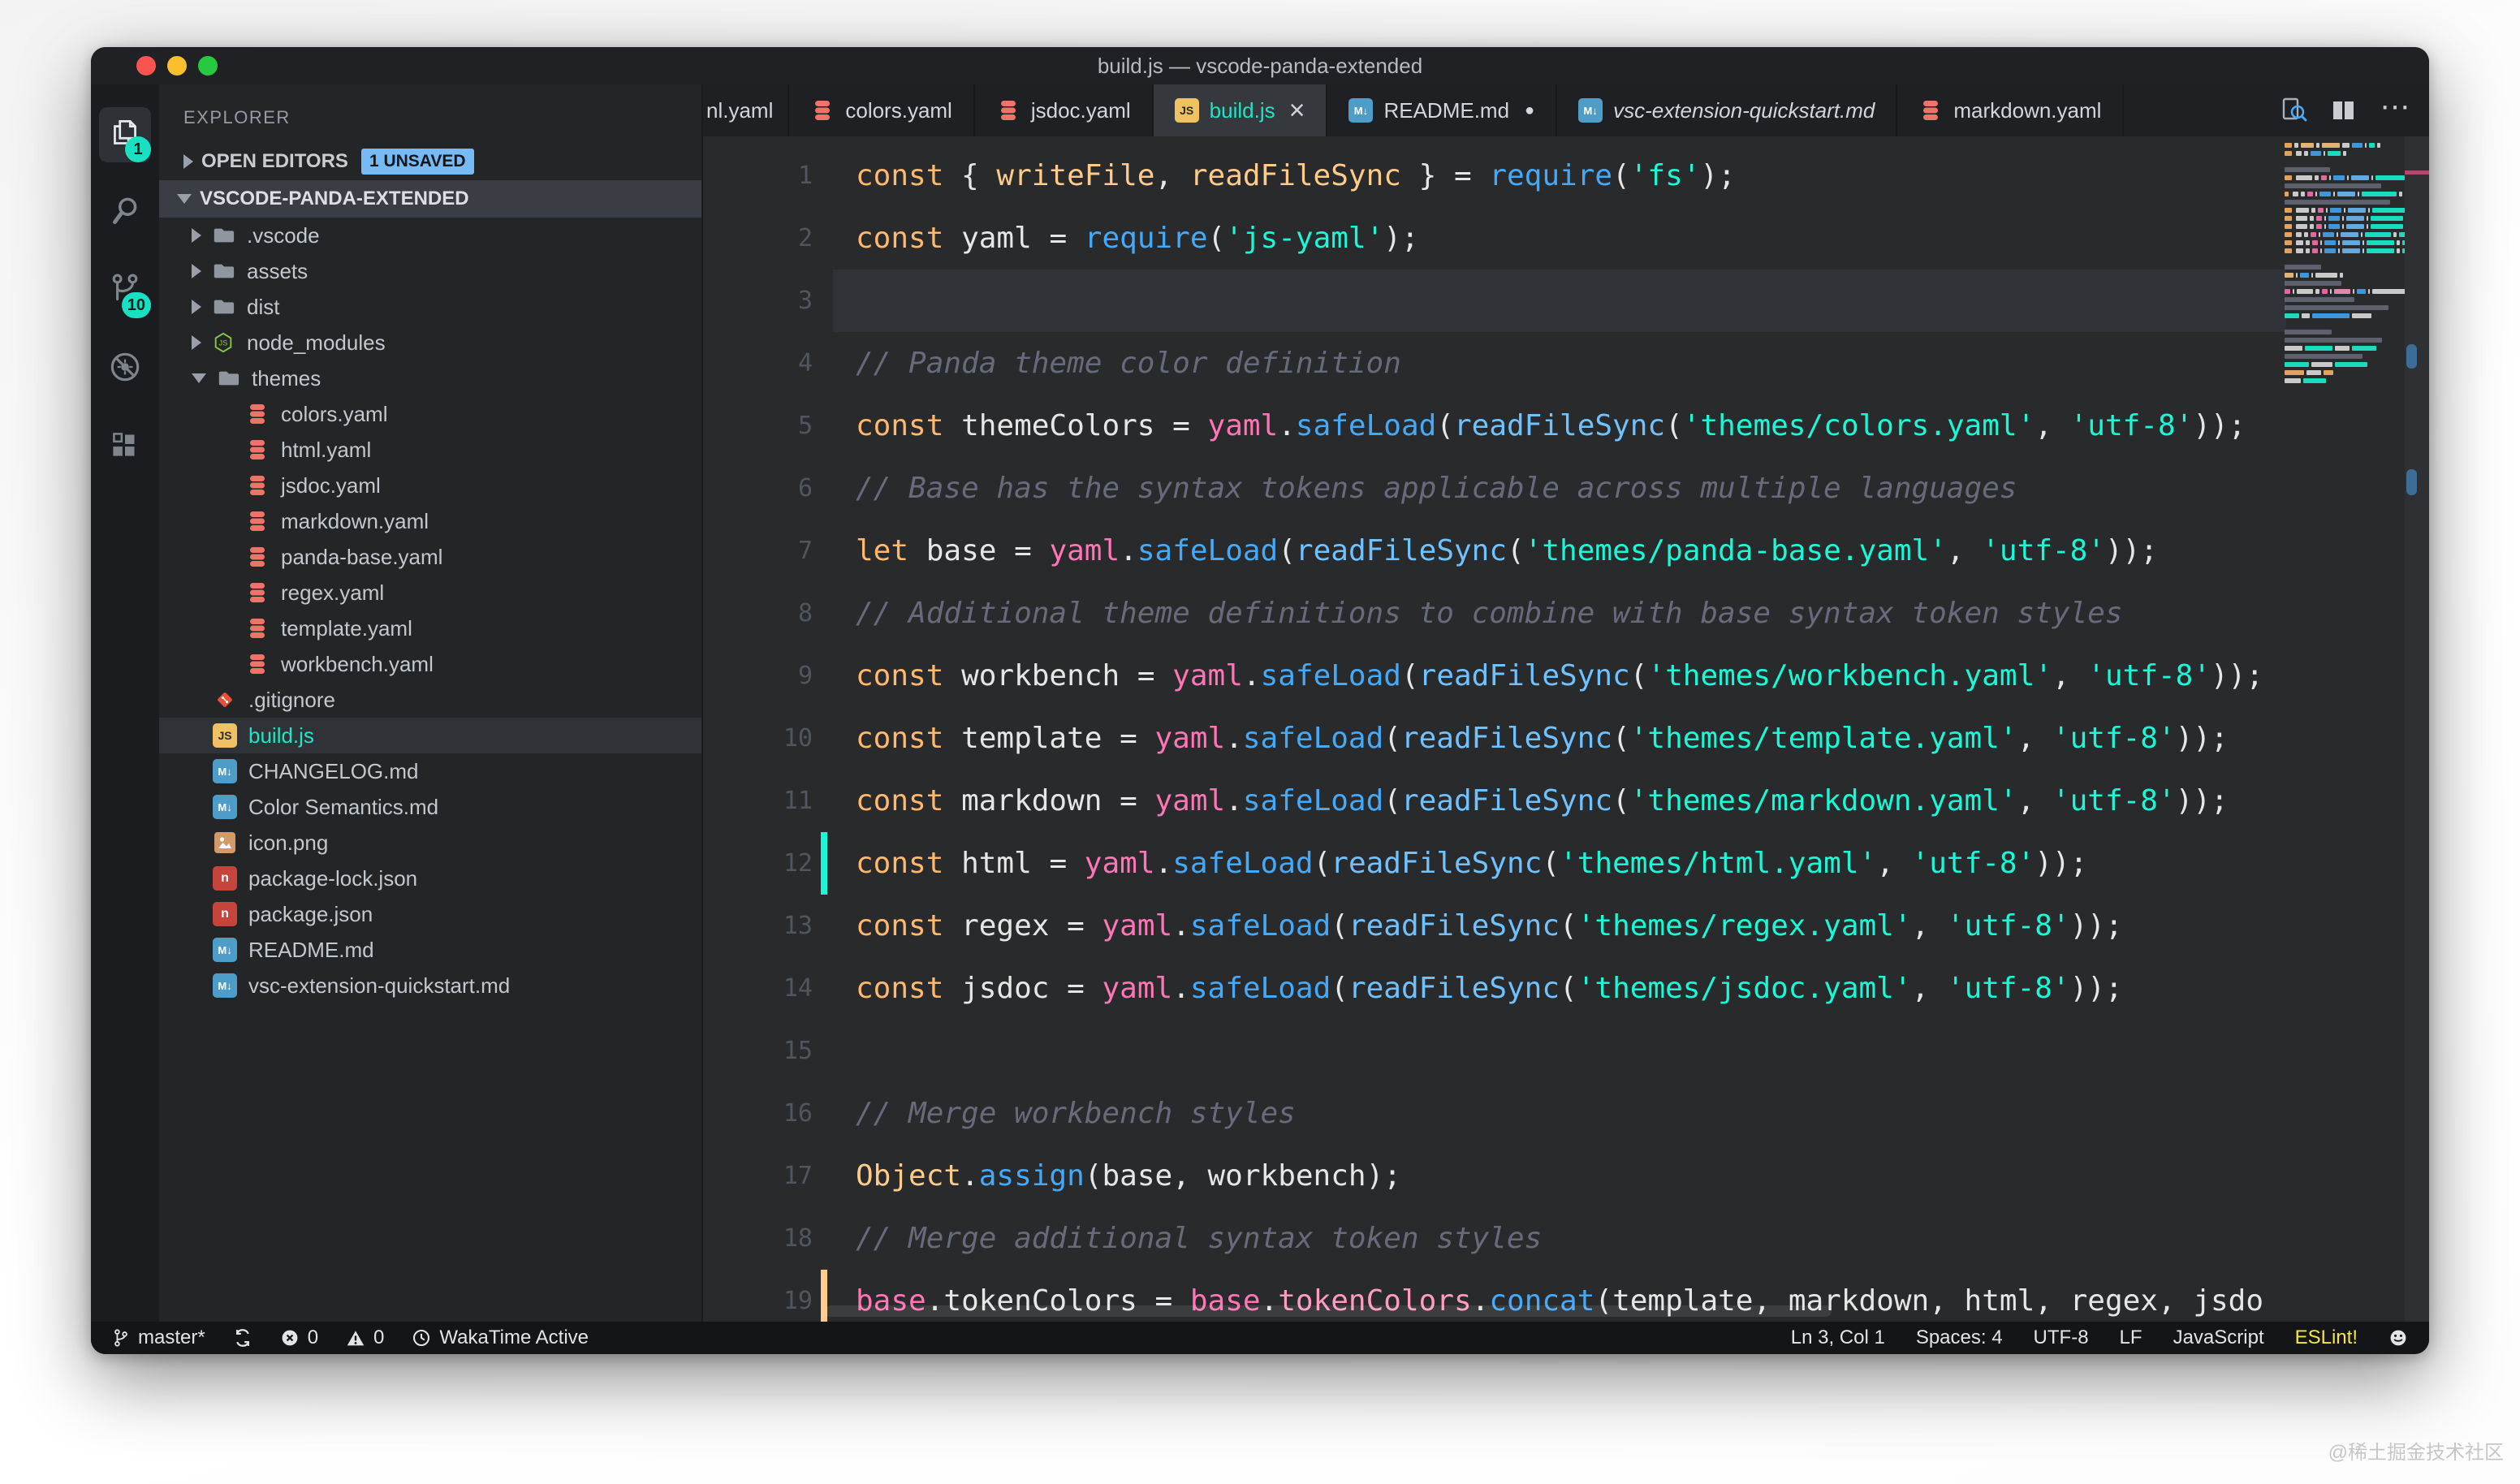 This screenshot has height=1484, width=2520. Describe the element at coordinates (430, 378) in the screenshot. I see `tree-item-themes: themes` at that location.